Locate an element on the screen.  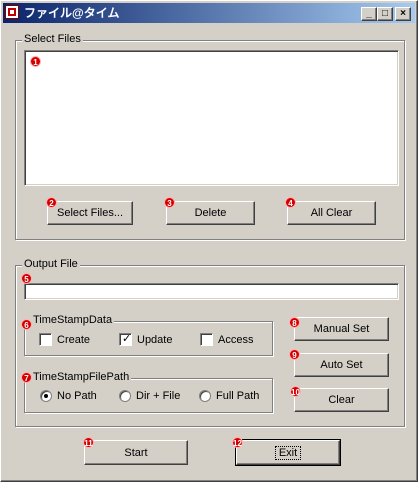
exit-button-label: Exit is located at coordinates (288, 452).